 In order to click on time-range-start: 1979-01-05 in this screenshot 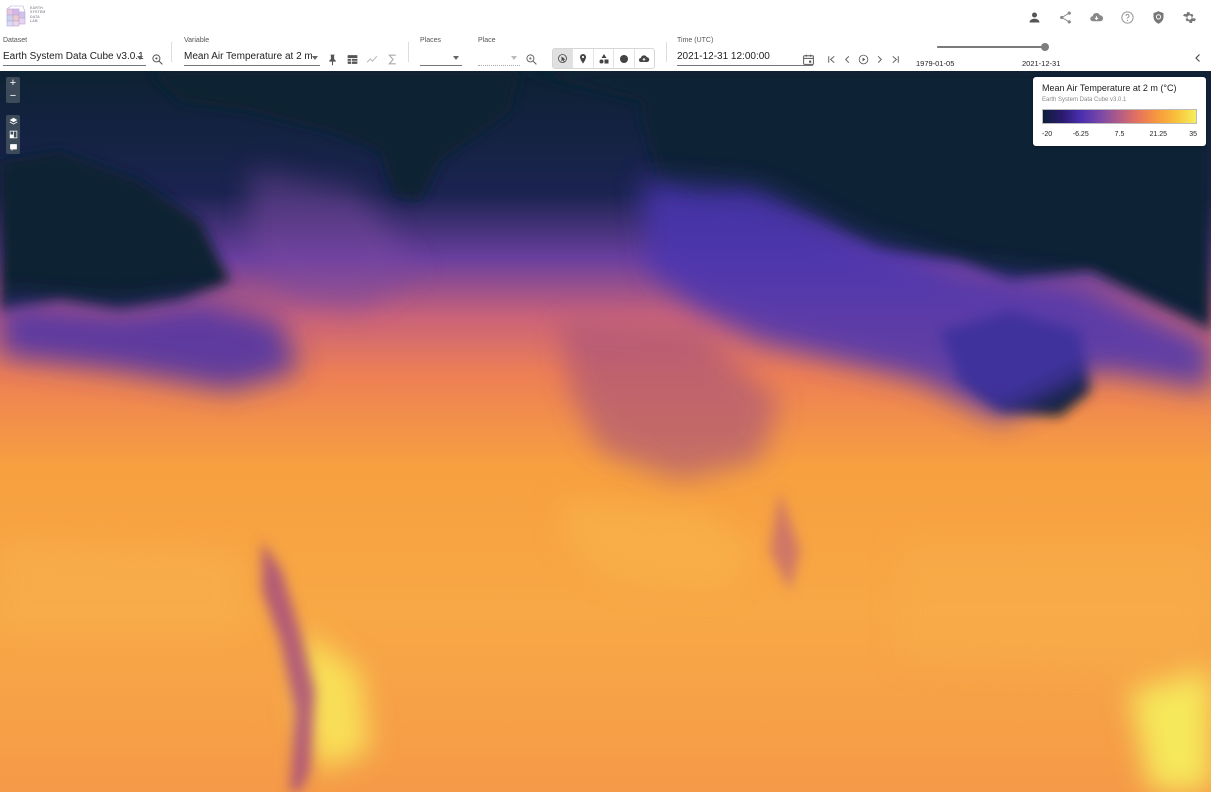, I will do `click(935, 63)`.